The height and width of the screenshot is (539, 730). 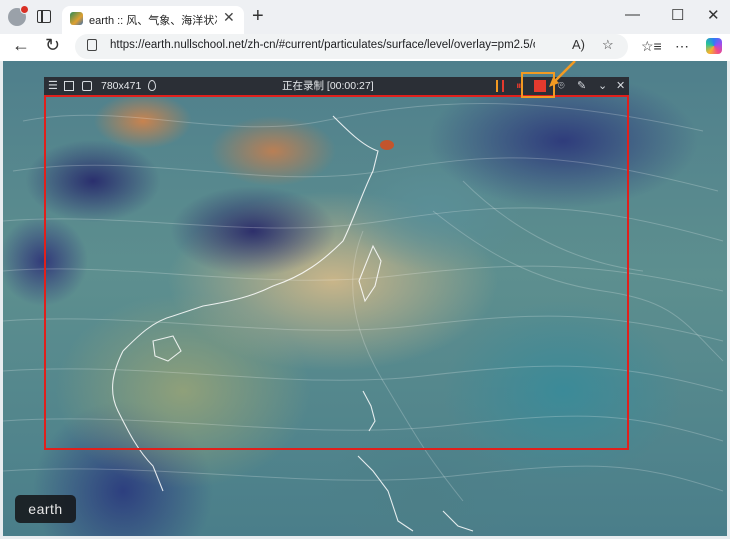 What do you see at coordinates (562, 74) in the screenshot?
I see `pointer-arrow-icon` at bounding box center [562, 74].